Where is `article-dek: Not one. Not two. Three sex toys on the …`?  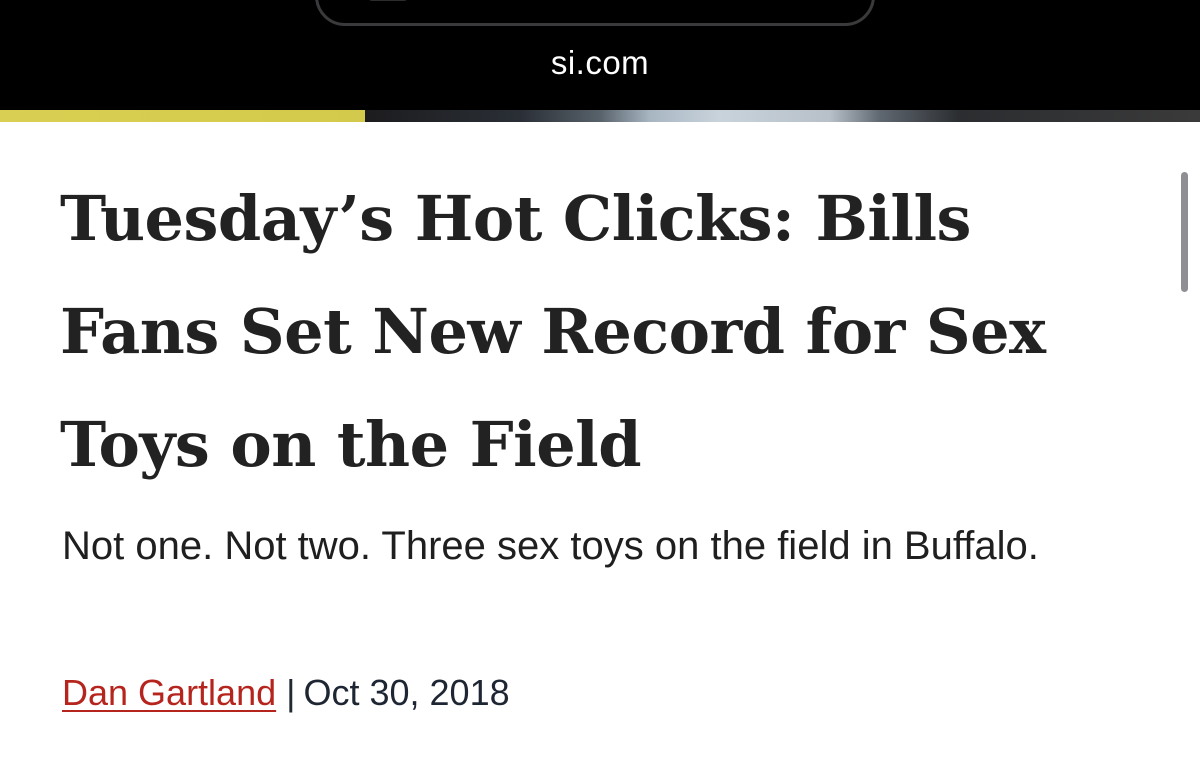 article-dek: Not one. Not two. Three sex toys on the … is located at coordinates (550, 546).